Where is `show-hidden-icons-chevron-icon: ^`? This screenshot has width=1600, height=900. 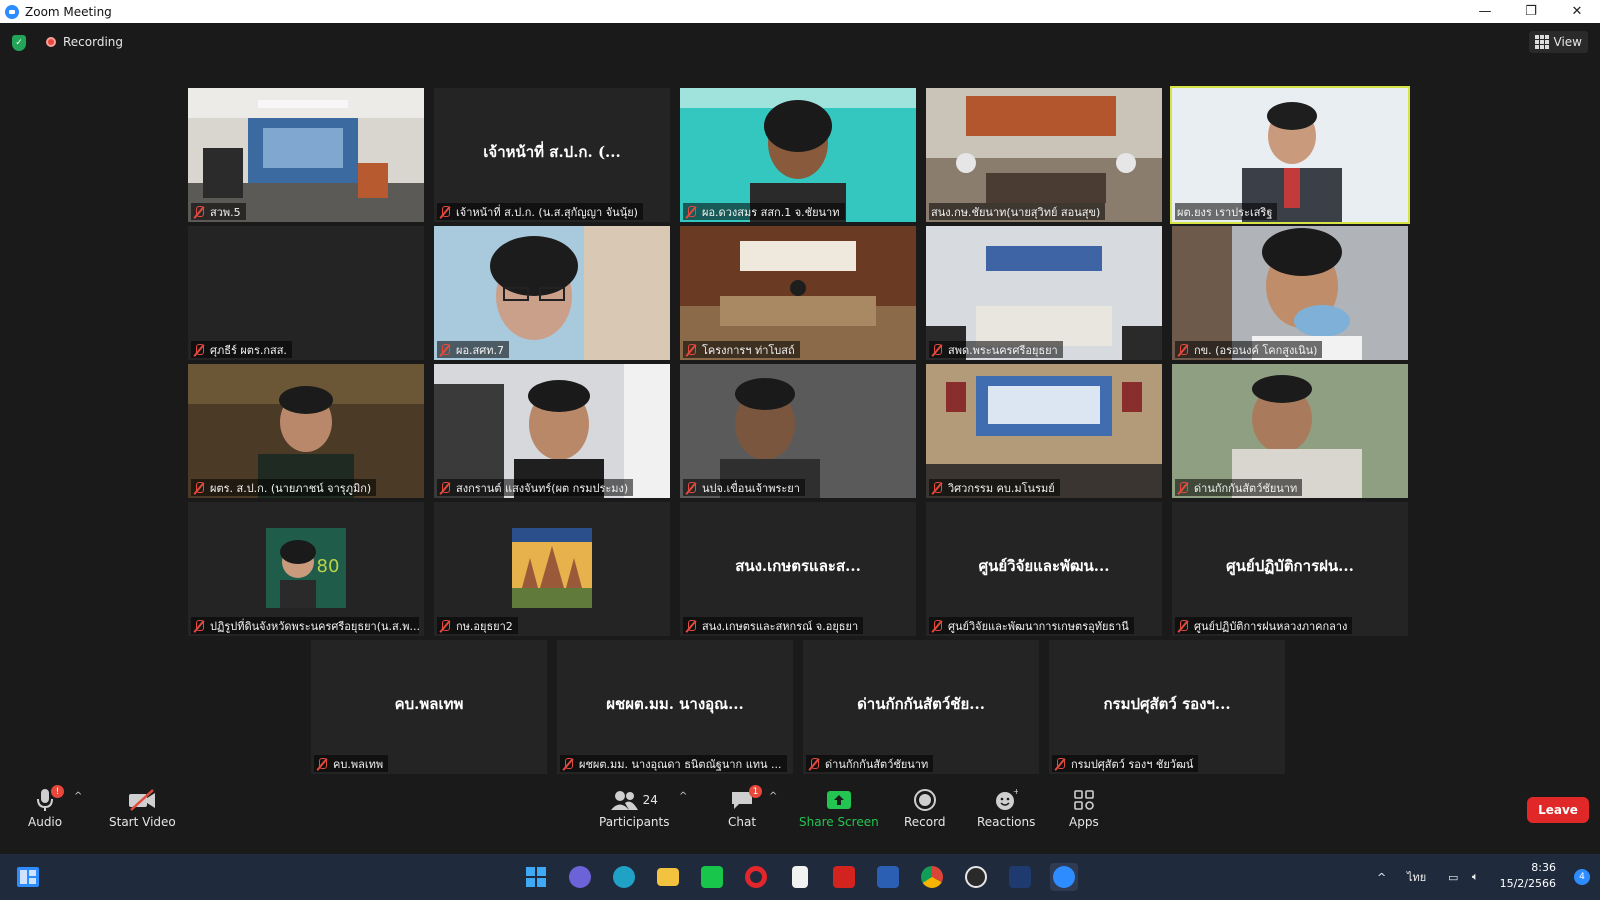
show-hidden-icons-chevron-icon: ^ is located at coordinates (1381, 877).